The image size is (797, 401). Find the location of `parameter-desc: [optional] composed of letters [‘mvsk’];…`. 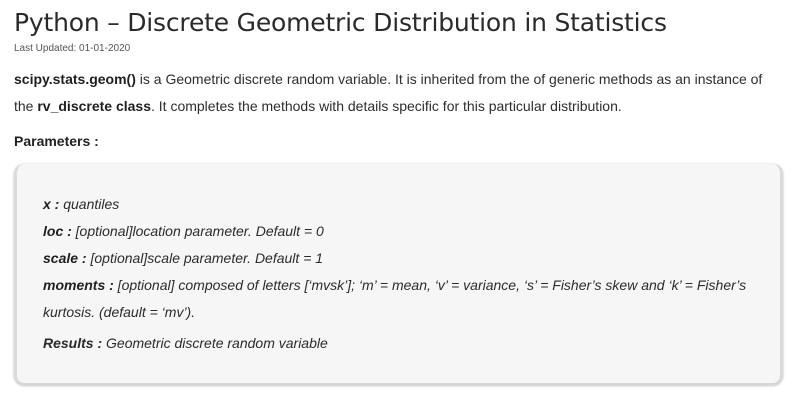

parameter-desc: [optional] composed of letters [‘mvsk’];… is located at coordinates (395, 298).